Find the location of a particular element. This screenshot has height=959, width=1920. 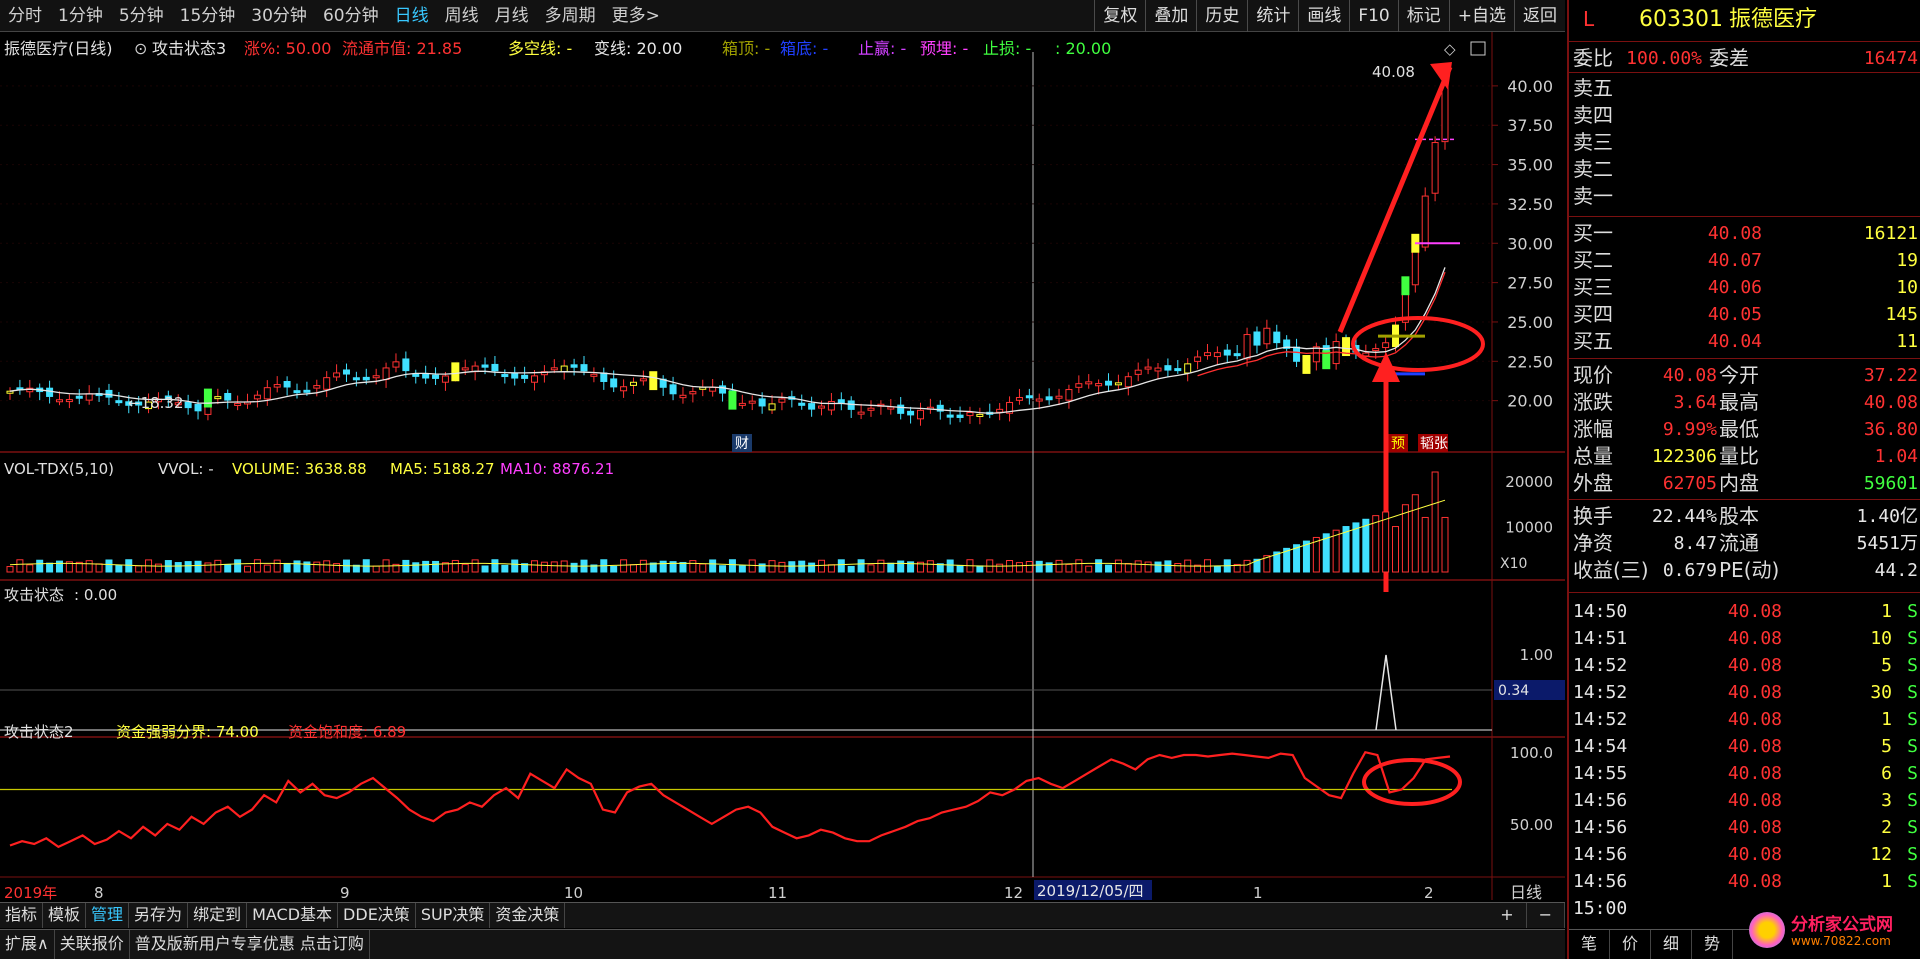

stock-name: 振德医疗 is located at coordinates (1773, 19).